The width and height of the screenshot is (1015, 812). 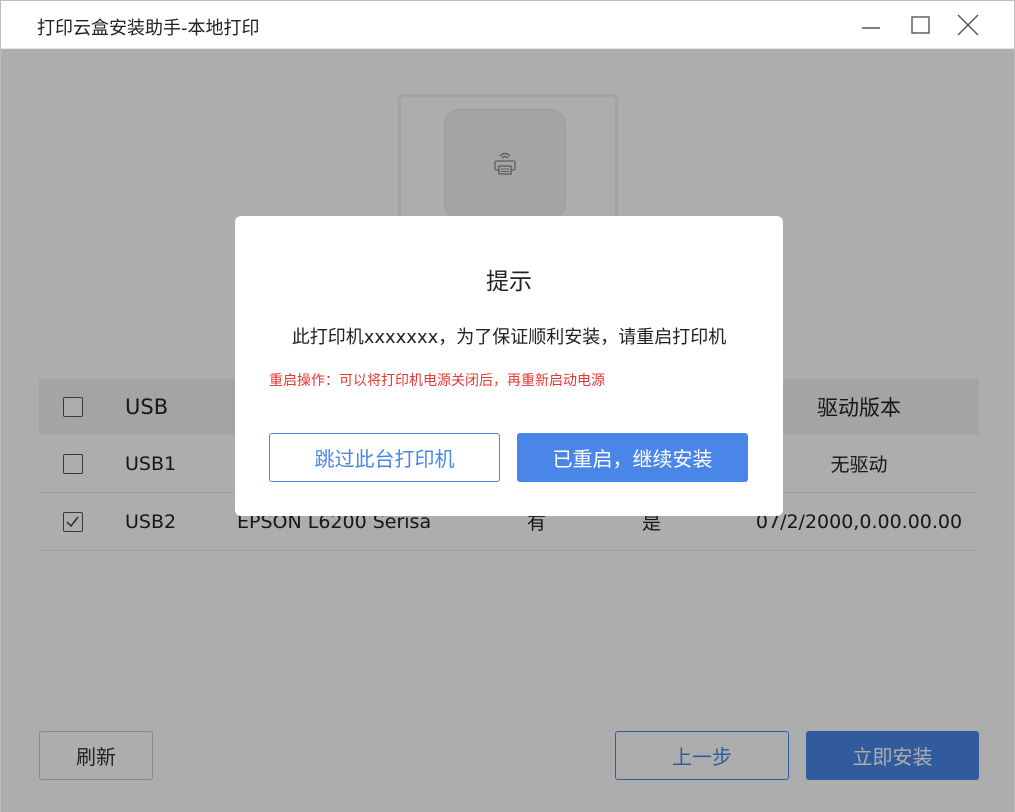 What do you see at coordinates (507, 25) in the screenshot?
I see `title-bar: 打印云盒安装助手-本地打印` at bounding box center [507, 25].